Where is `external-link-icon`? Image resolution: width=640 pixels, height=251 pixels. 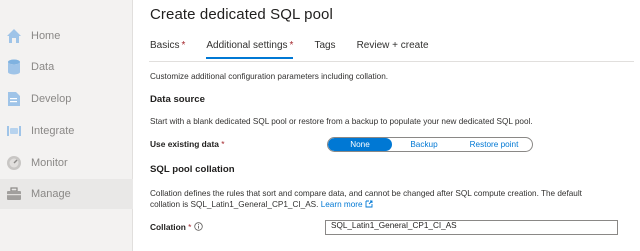
external-link-icon is located at coordinates (369, 204).